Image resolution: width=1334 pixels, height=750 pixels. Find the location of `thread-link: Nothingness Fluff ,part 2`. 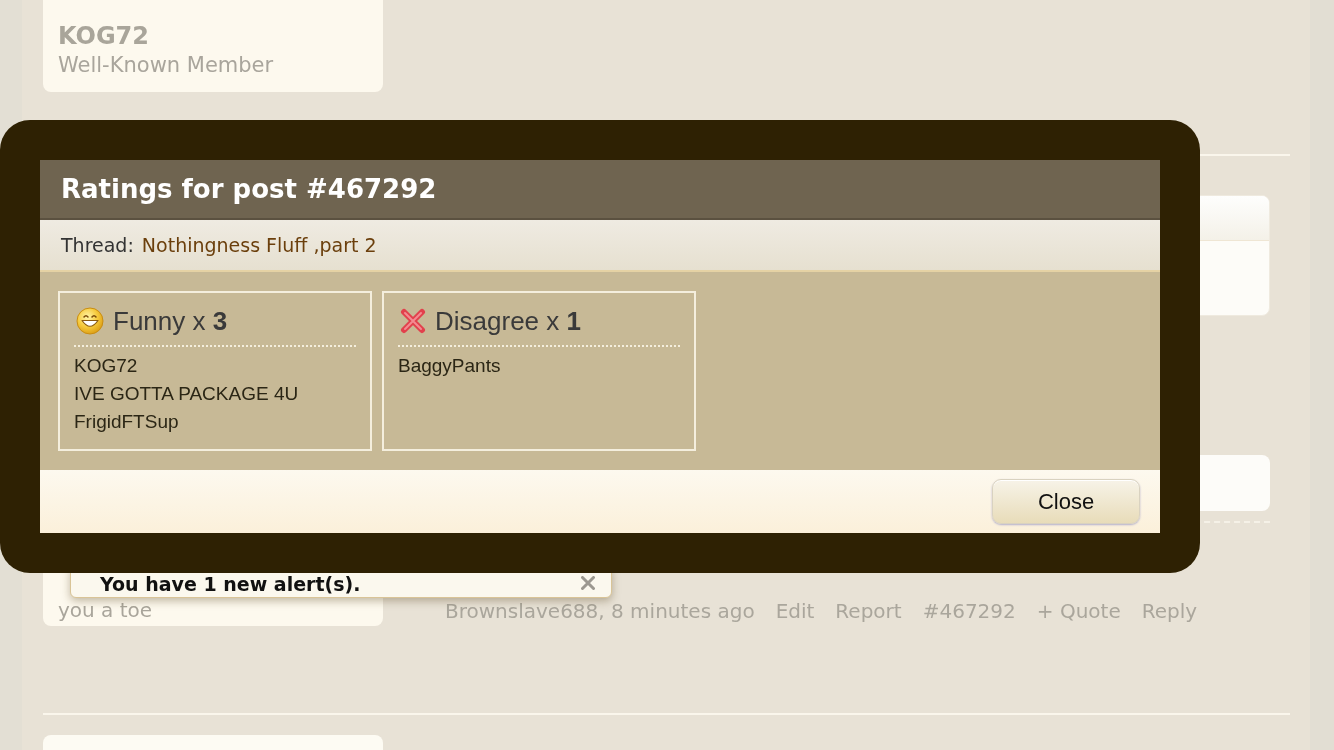

thread-link: Nothingness Fluff ,part 2 is located at coordinates (259, 245).